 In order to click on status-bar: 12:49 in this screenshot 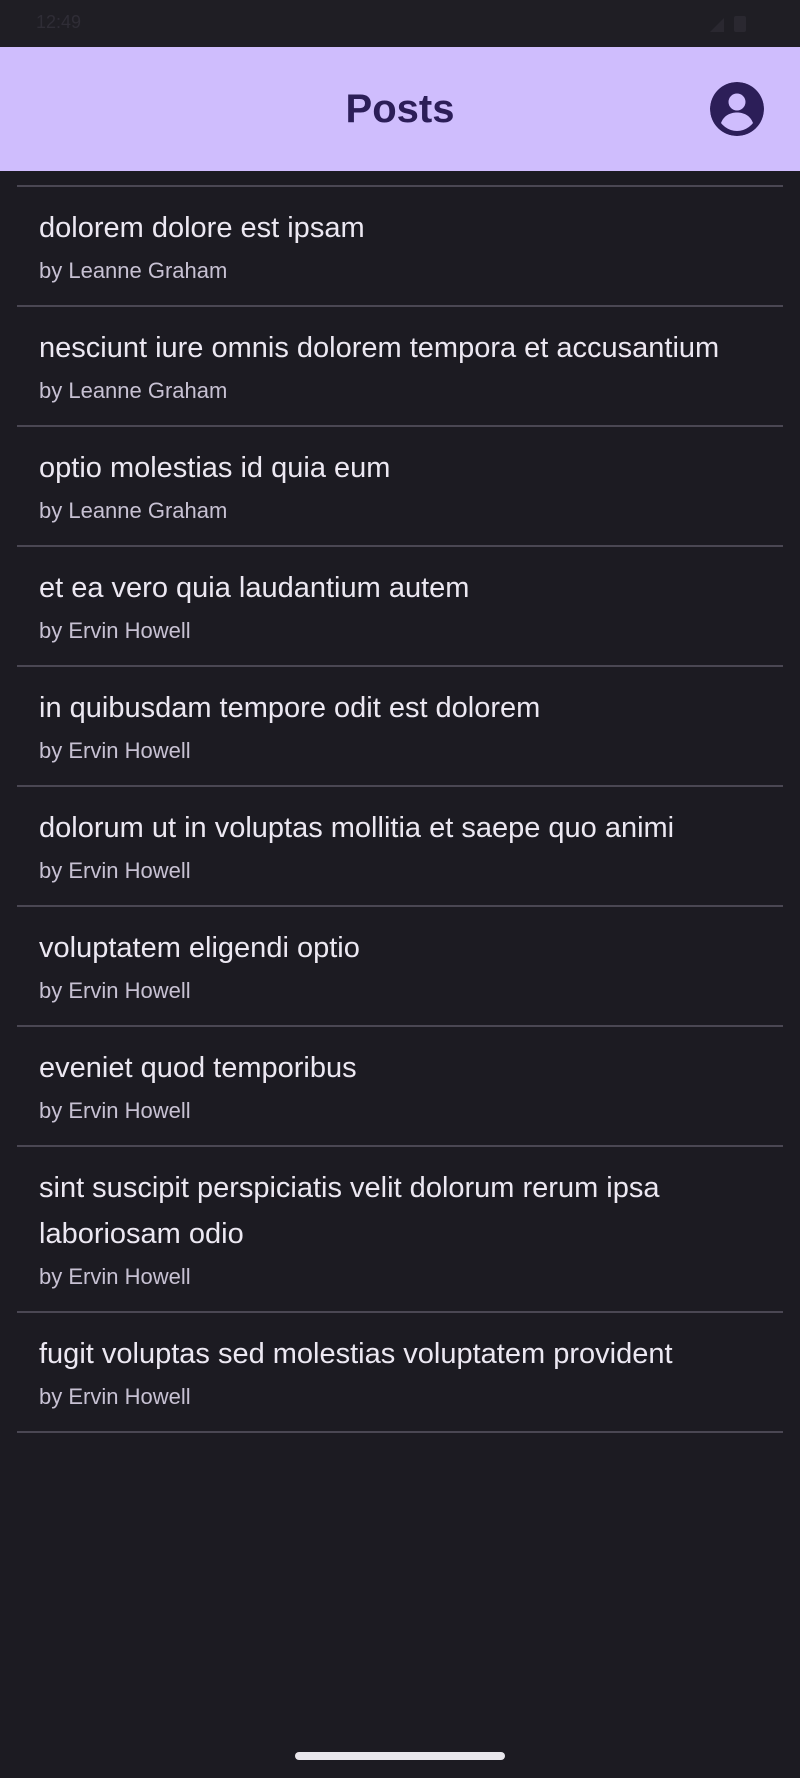, I will do `click(400, 23)`.